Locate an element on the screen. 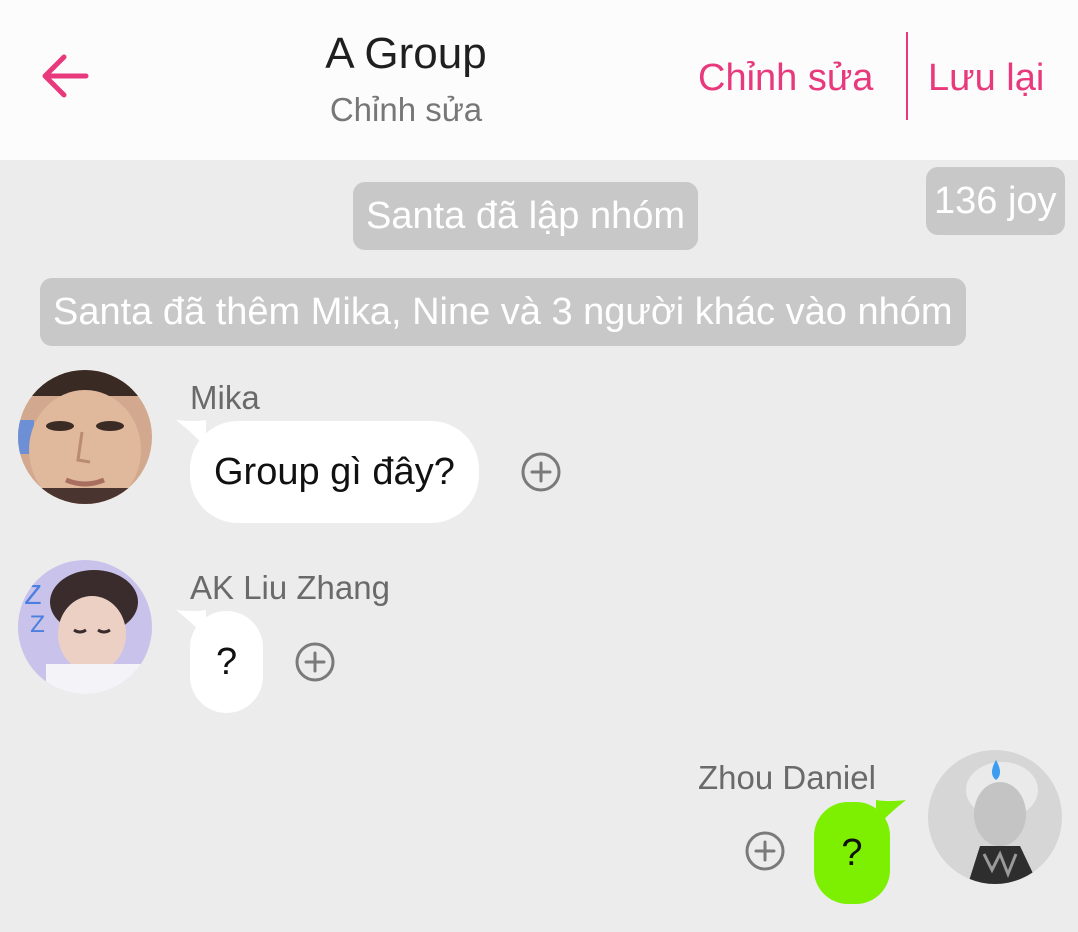 This screenshot has width=1078, height=932. avatar-mika is located at coordinates (85, 437).